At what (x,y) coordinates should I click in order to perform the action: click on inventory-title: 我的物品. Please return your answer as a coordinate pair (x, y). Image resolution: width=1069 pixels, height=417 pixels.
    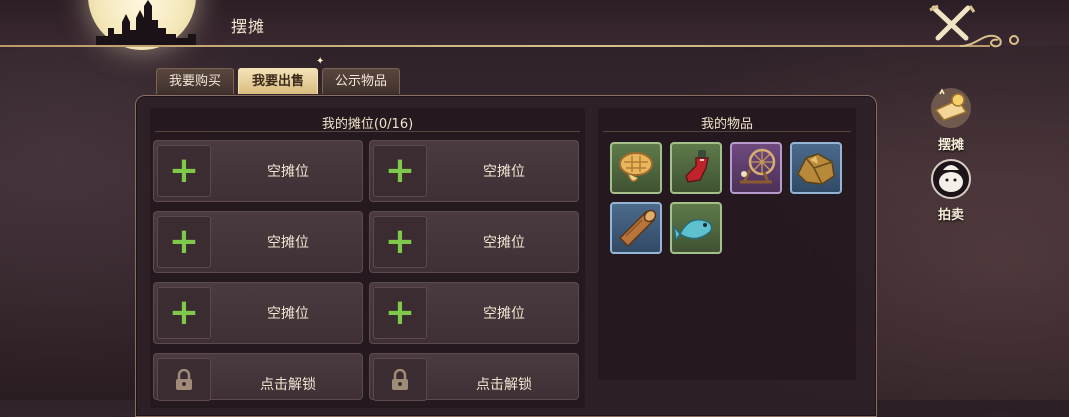
    Looking at the image, I should click on (726, 124).